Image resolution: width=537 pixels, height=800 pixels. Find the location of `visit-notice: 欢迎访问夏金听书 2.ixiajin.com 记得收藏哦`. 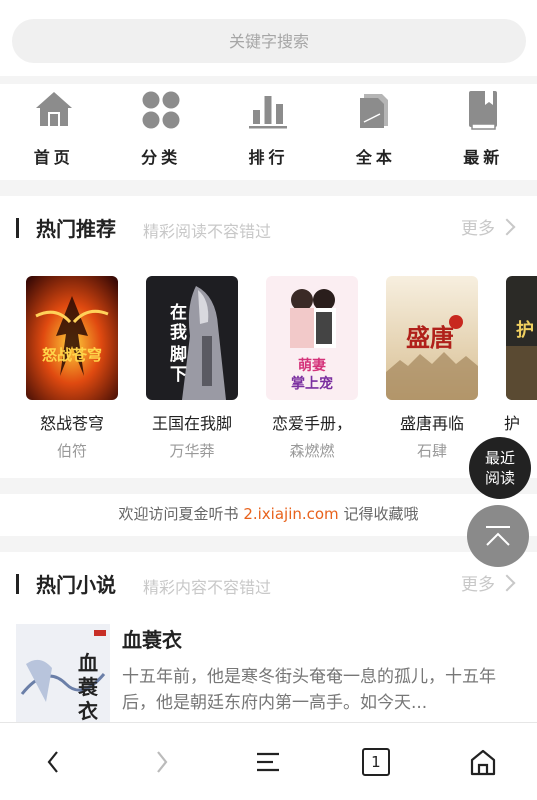

visit-notice: 欢迎访问夏金听书 2.ixiajin.com 记得收藏哦 is located at coordinates (268, 515).